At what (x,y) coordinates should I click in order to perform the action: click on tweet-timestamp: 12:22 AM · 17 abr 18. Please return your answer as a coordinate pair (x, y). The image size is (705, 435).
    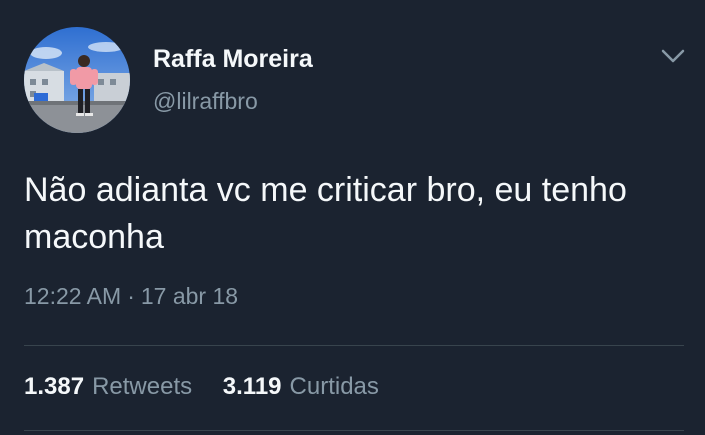
    Looking at the image, I should click on (131, 296).